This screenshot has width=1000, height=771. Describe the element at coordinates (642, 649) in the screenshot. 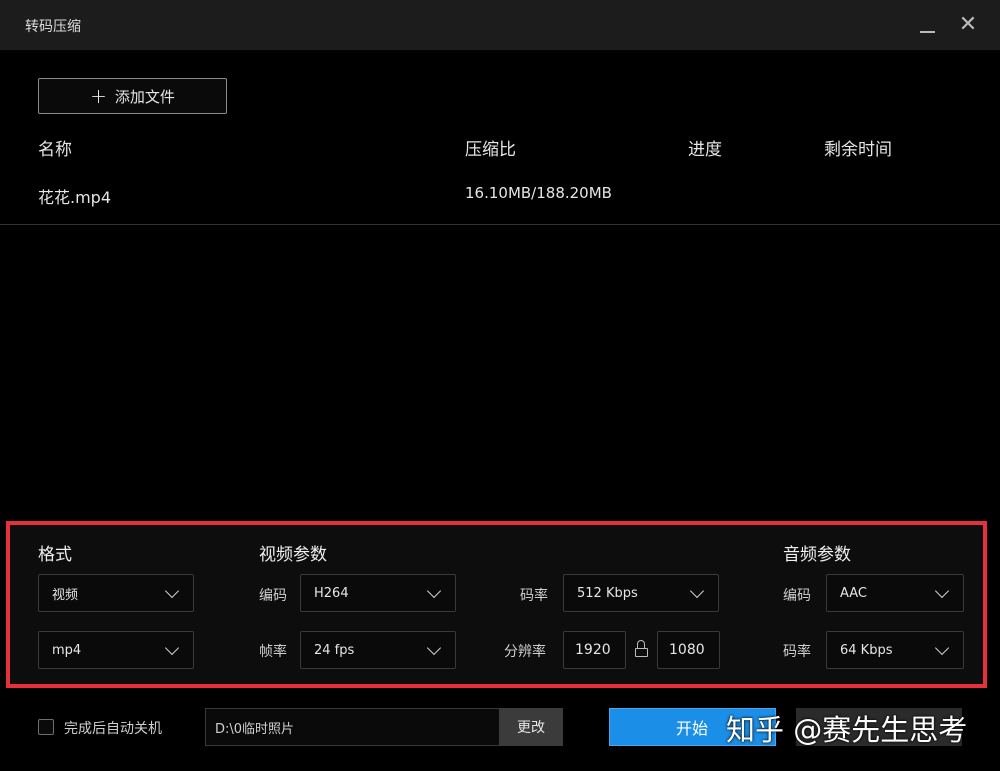

I see `lock-icon` at that location.